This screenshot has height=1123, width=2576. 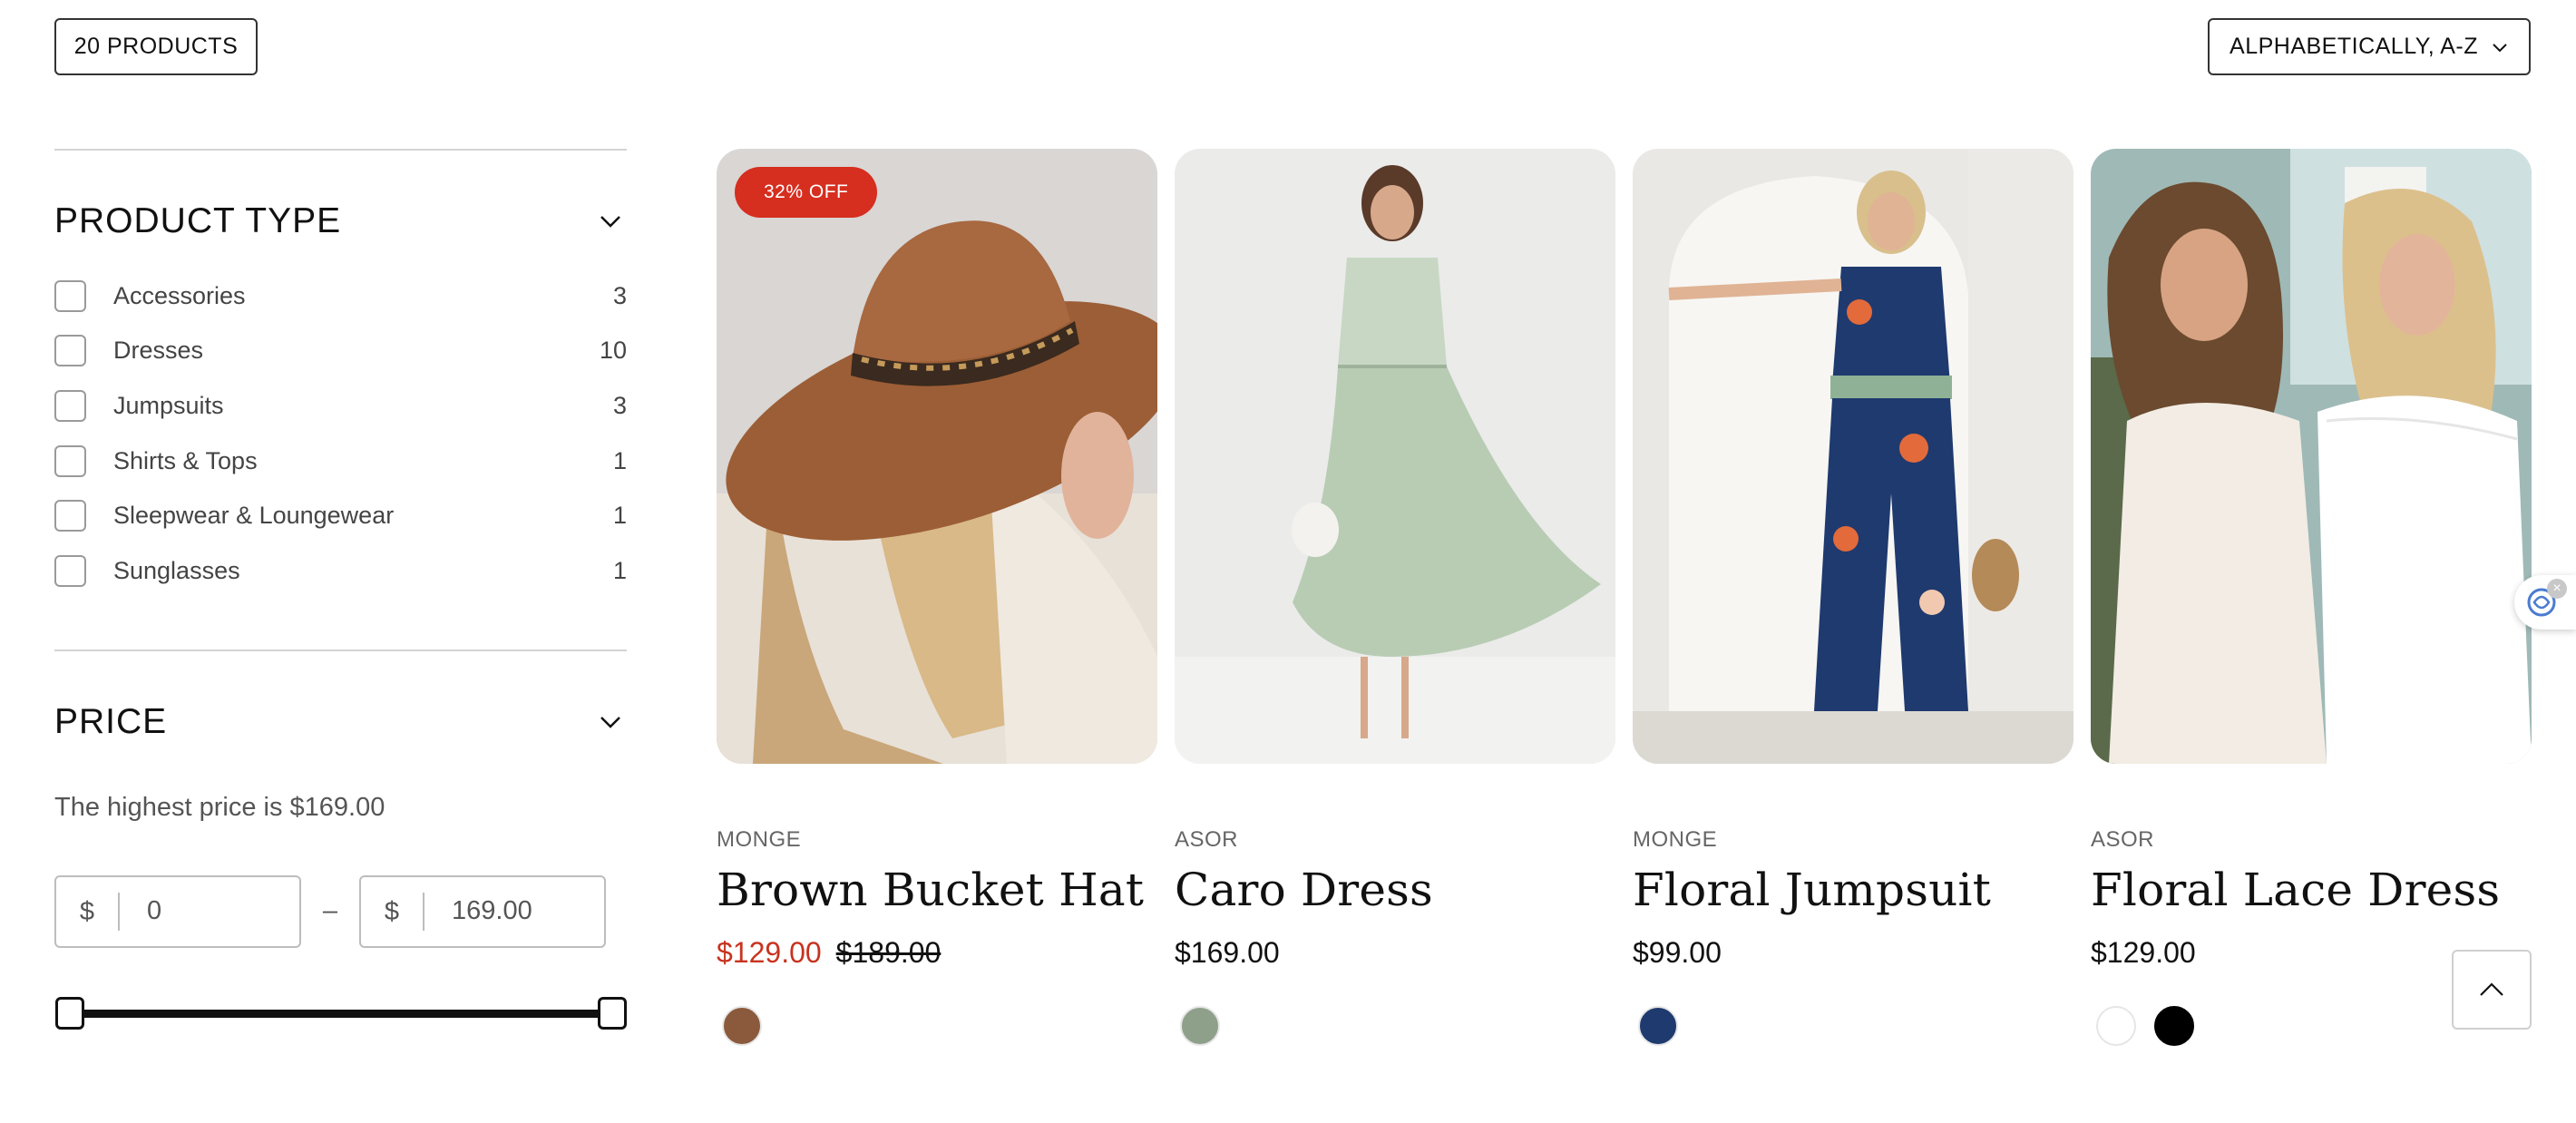 I want to click on product-type-filter-header: PRODUCT TYPE, so click(x=340, y=221).